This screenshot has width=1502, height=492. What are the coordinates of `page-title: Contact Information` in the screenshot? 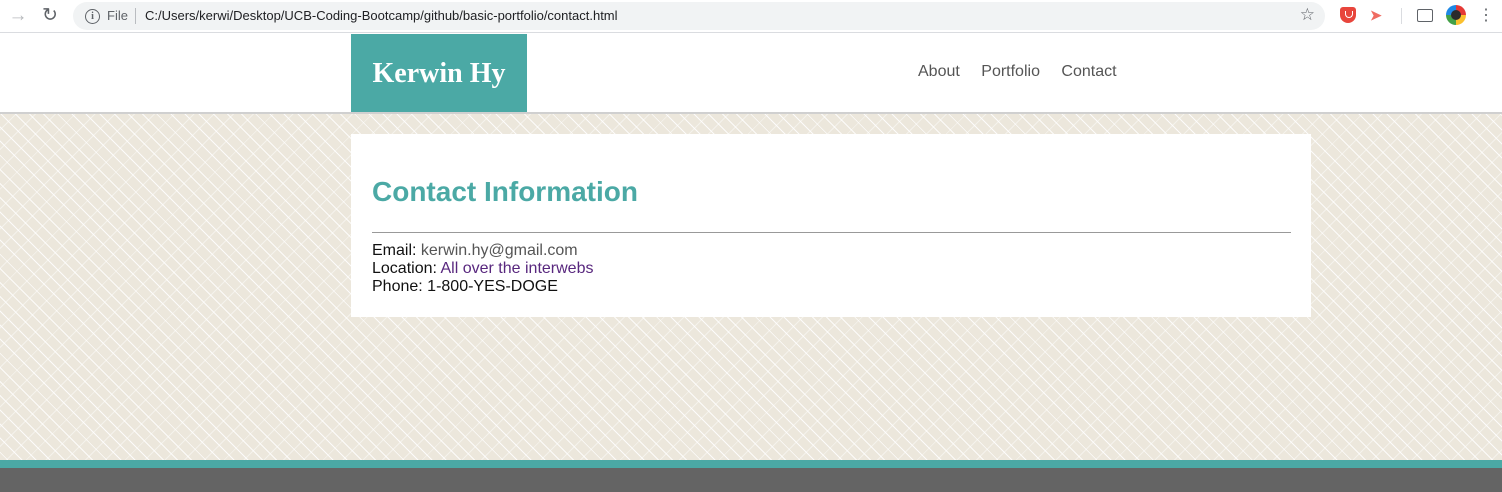 It's located at (505, 191).